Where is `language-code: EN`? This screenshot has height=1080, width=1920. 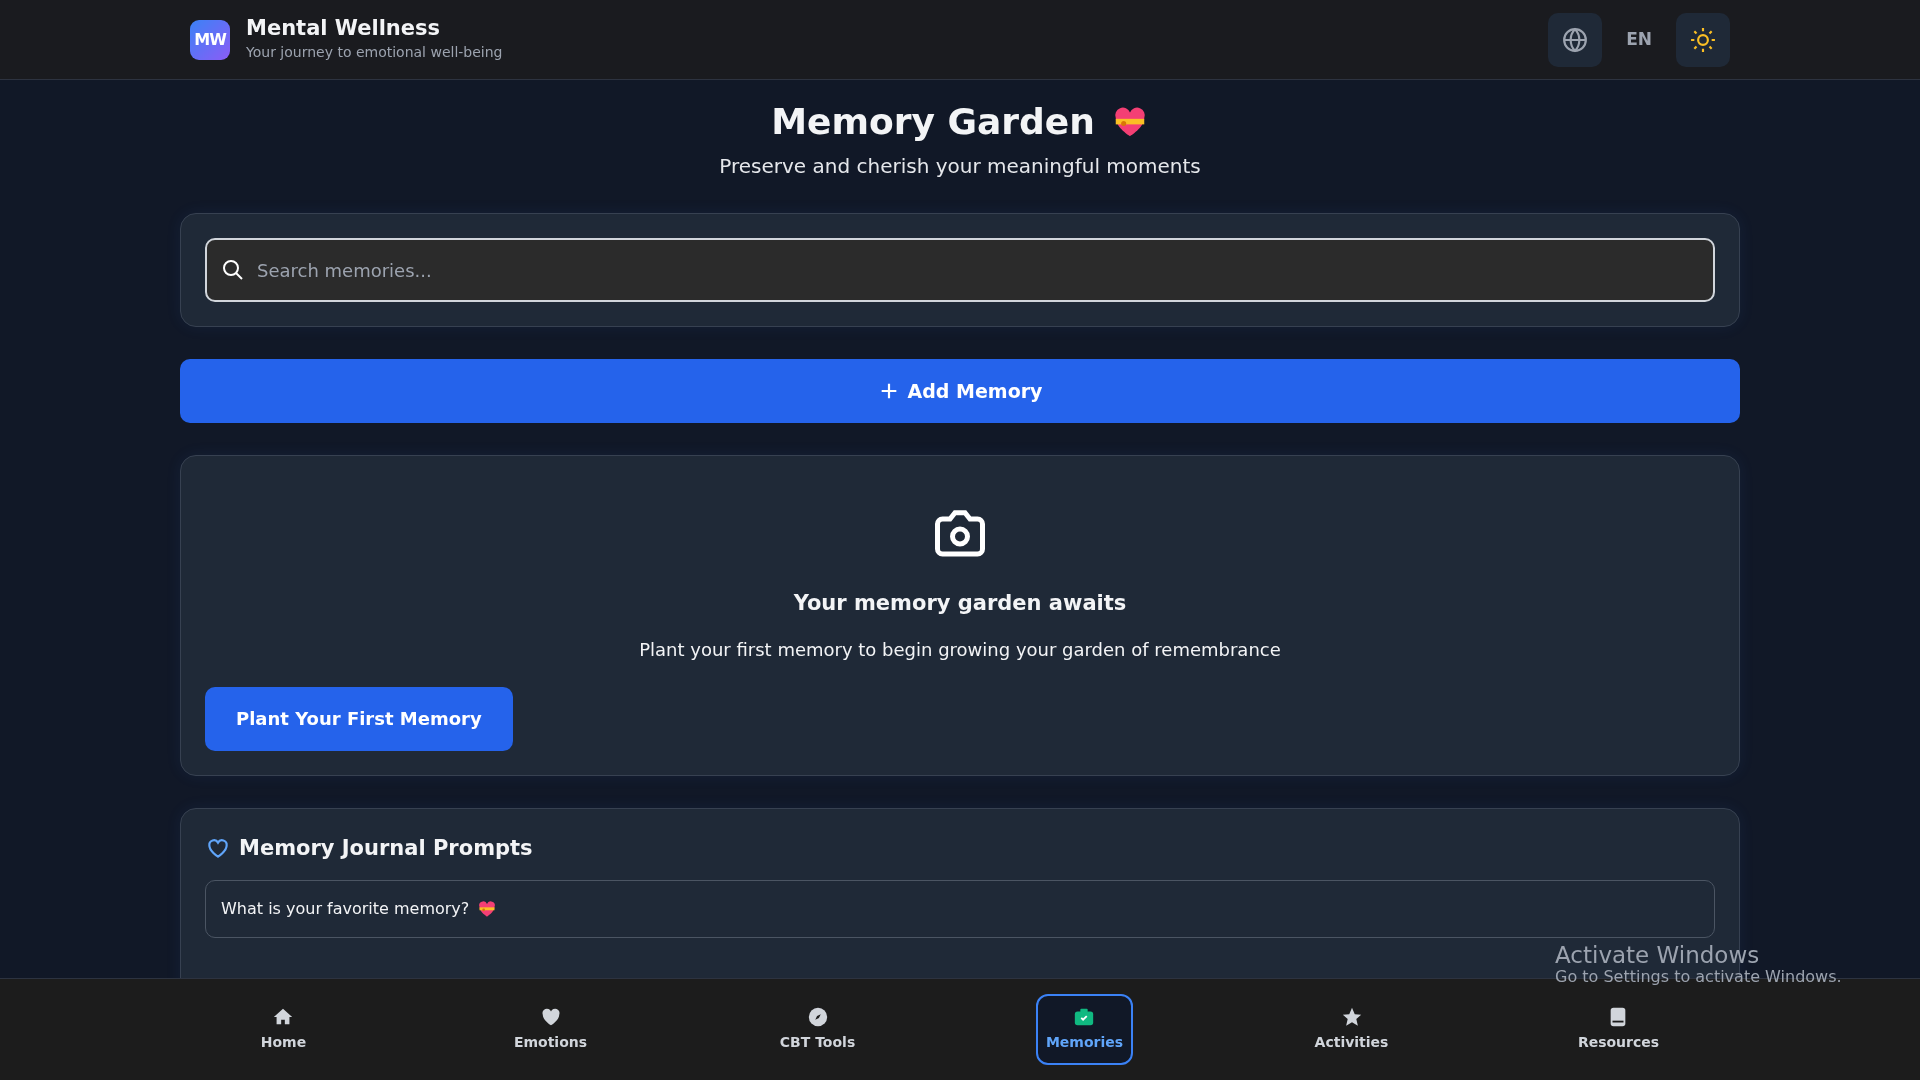 language-code: EN is located at coordinates (1639, 39).